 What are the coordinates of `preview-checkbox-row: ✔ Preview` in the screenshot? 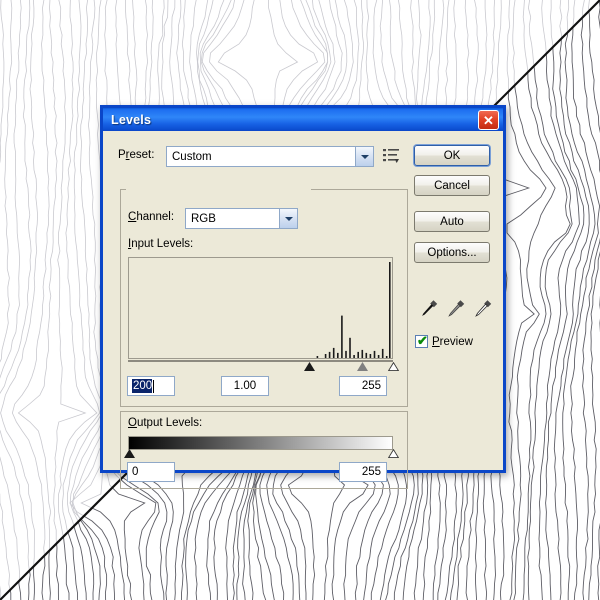 It's located at (444, 340).